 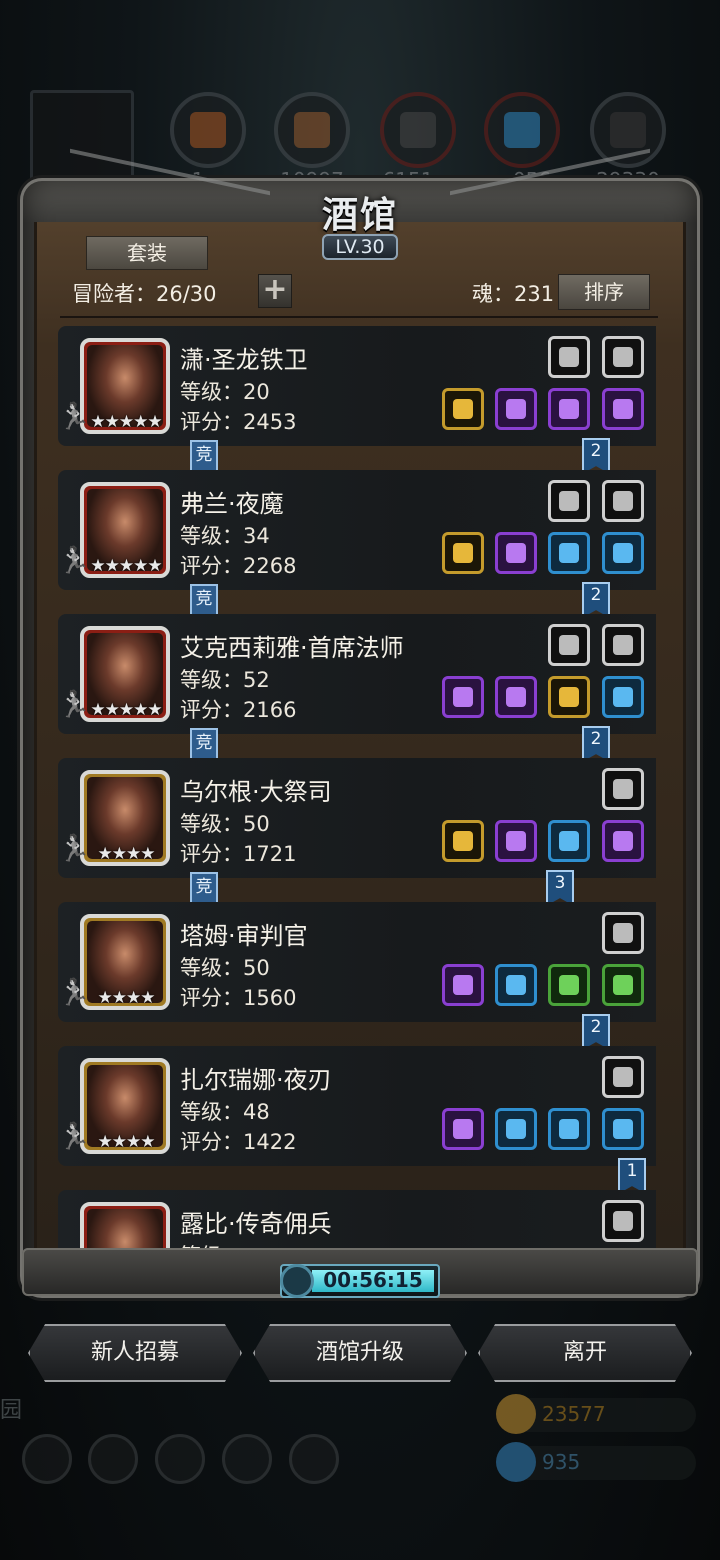 What do you see at coordinates (604, 292) in the screenshot?
I see `sort-button: 排序` at bounding box center [604, 292].